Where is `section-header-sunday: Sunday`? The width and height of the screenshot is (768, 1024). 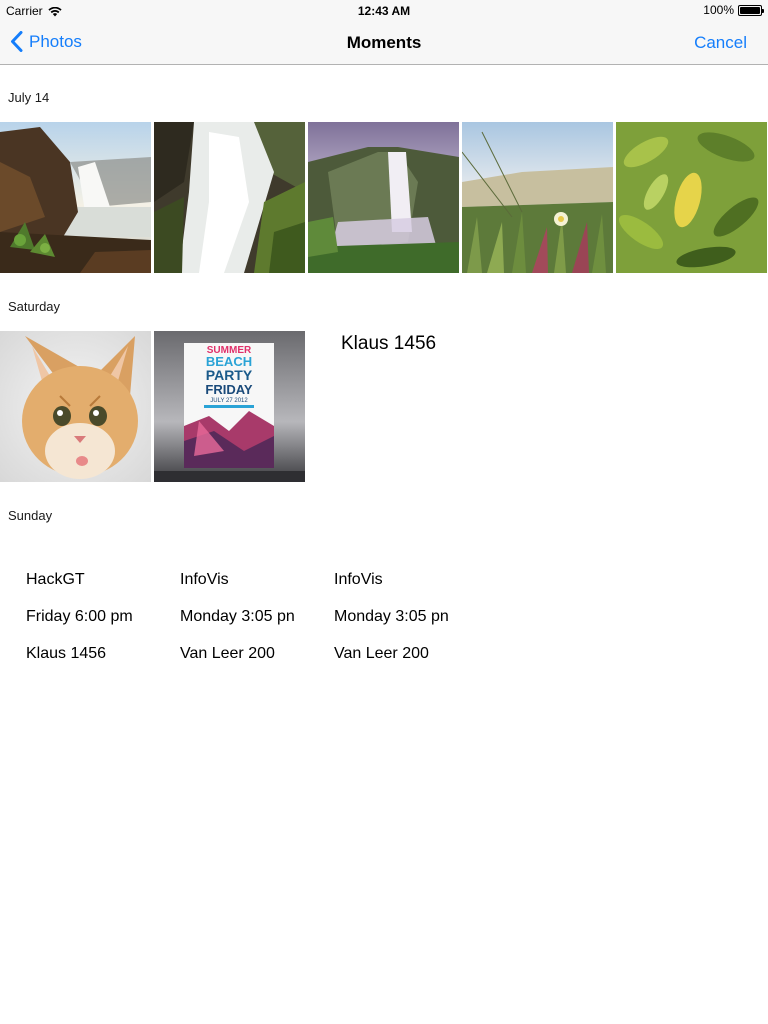
section-header-sunday: Sunday is located at coordinates (30, 515).